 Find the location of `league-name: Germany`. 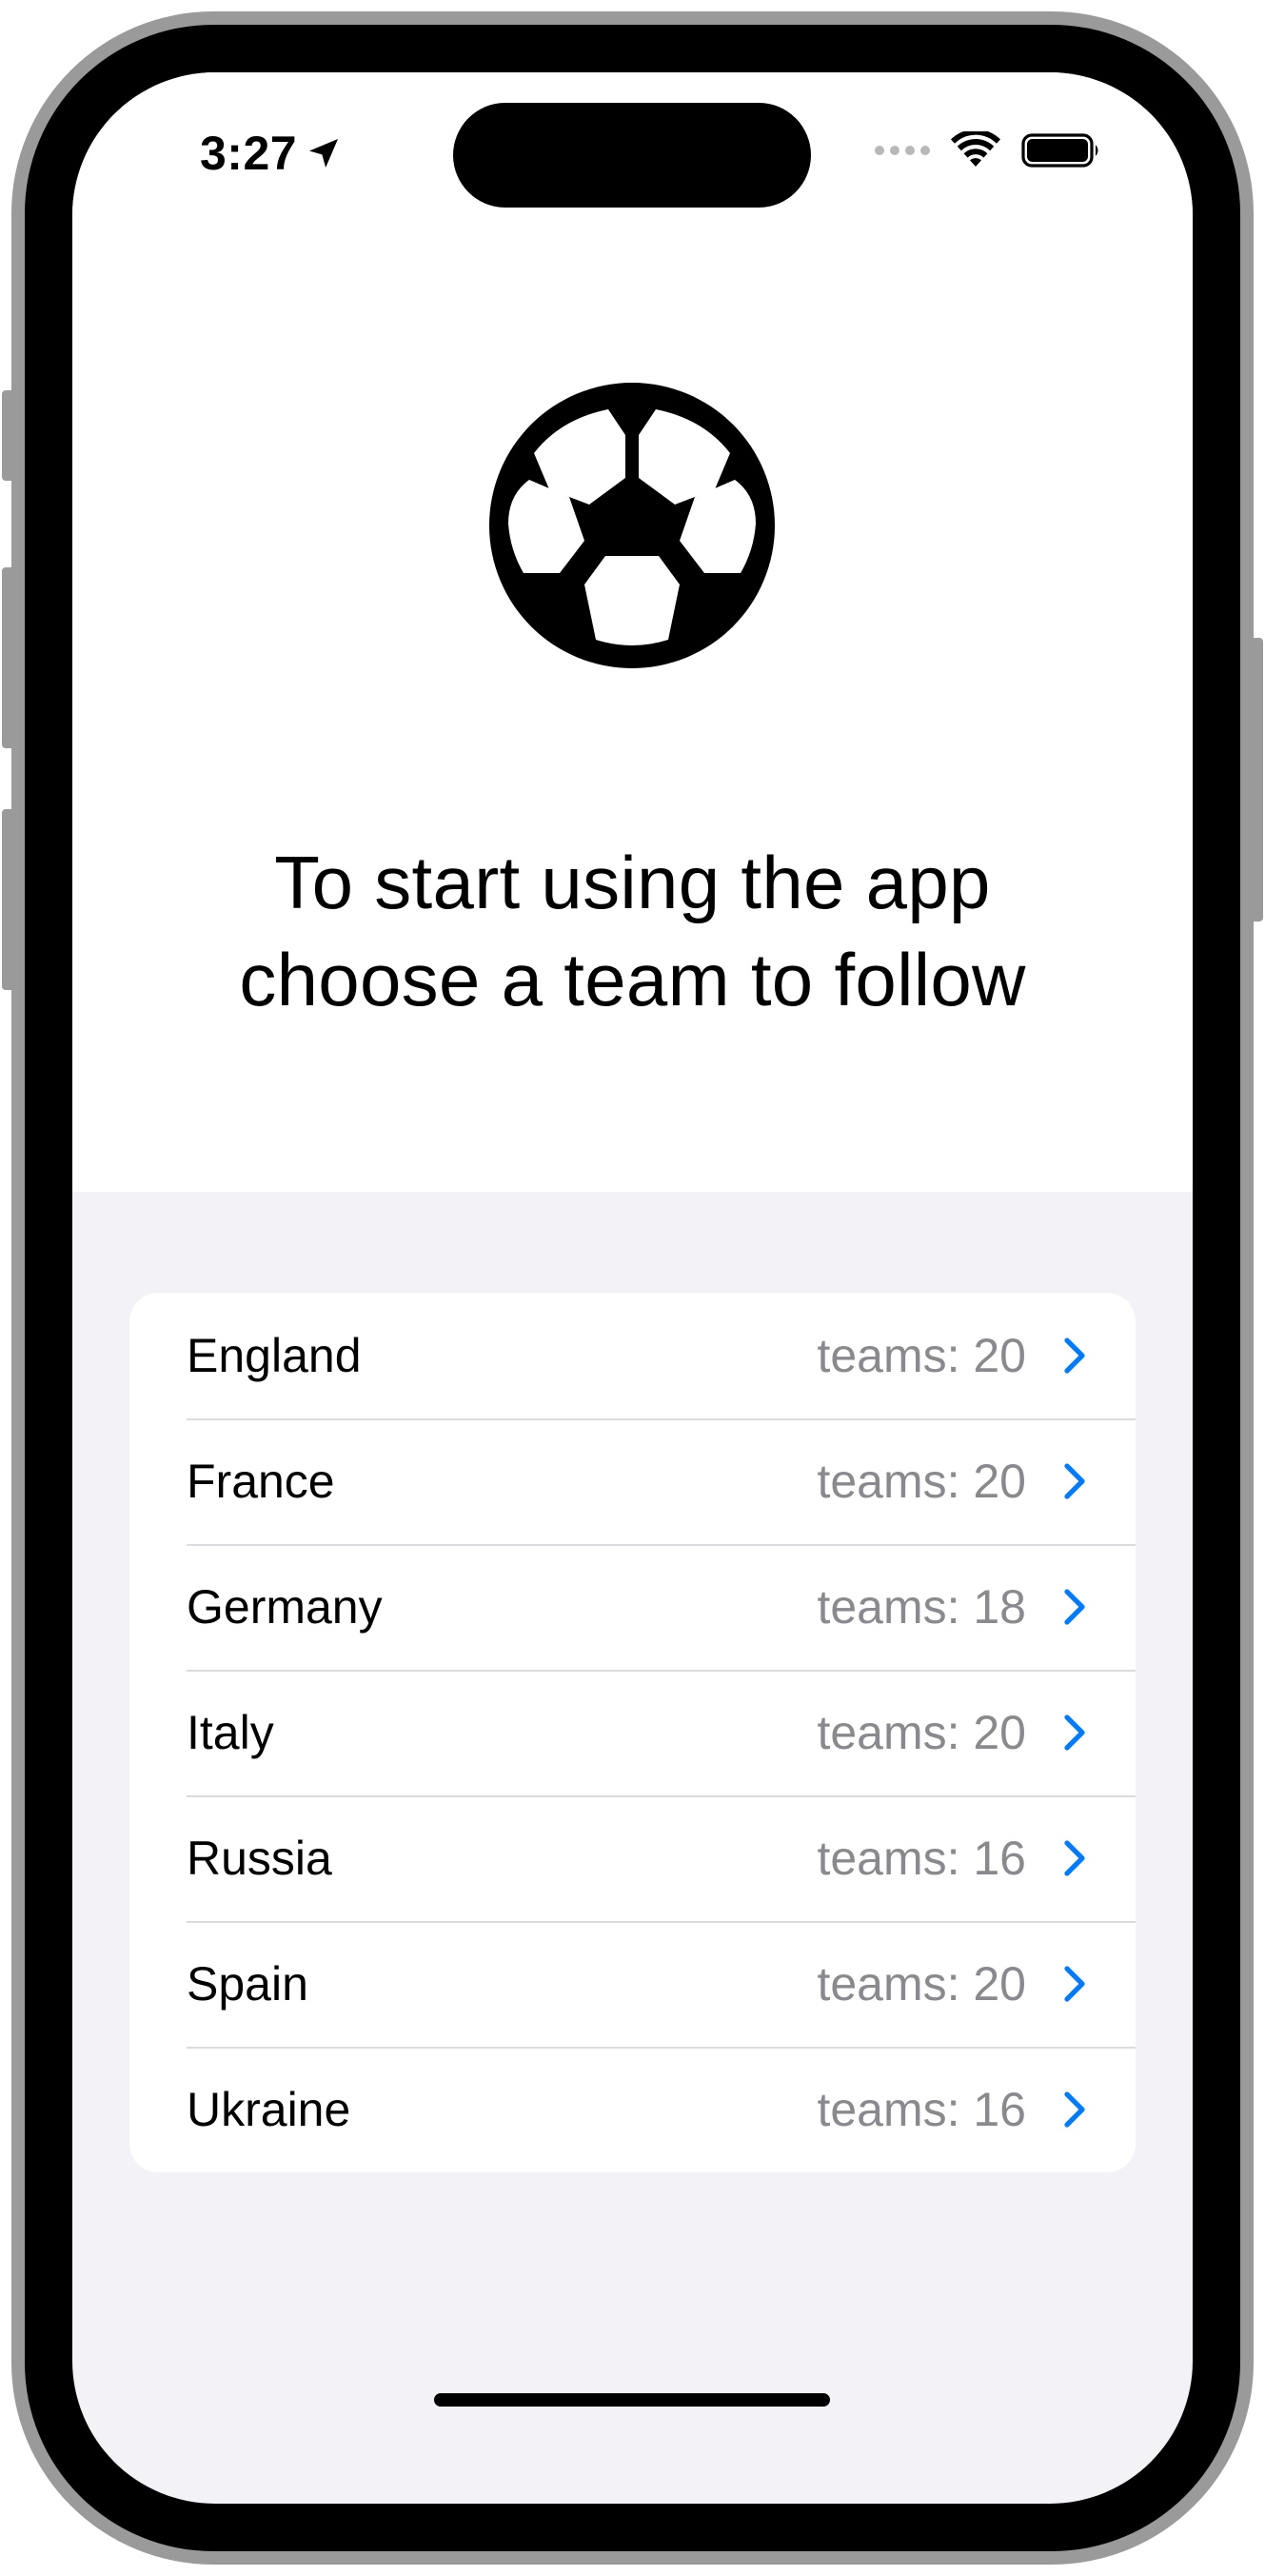

league-name: Germany is located at coordinates (285, 1607).